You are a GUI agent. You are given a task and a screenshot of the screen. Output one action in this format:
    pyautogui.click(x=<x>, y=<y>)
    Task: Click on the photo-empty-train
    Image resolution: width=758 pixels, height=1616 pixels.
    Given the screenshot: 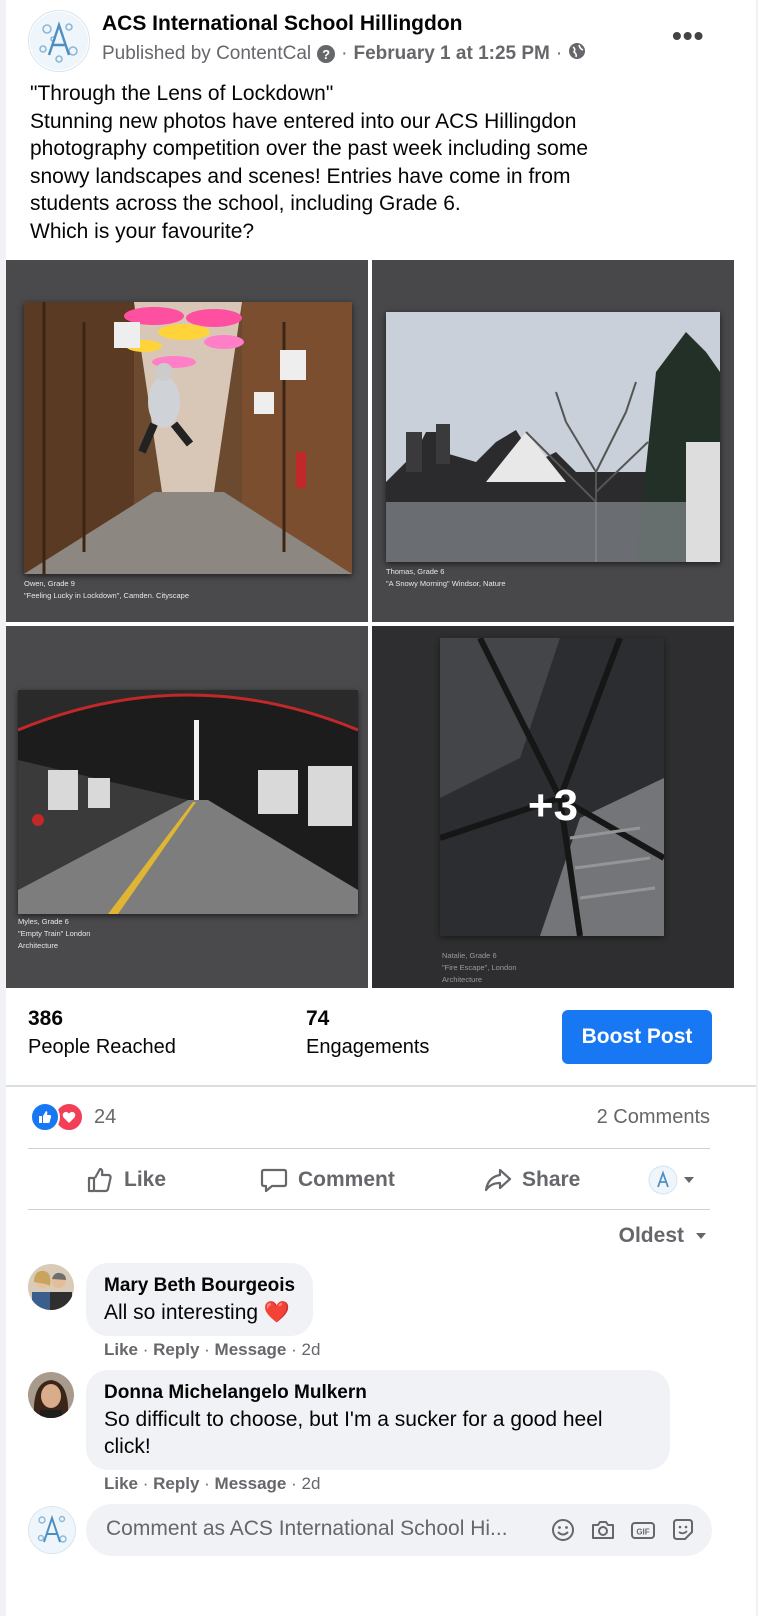 What is the action you would take?
    pyautogui.click(x=188, y=802)
    